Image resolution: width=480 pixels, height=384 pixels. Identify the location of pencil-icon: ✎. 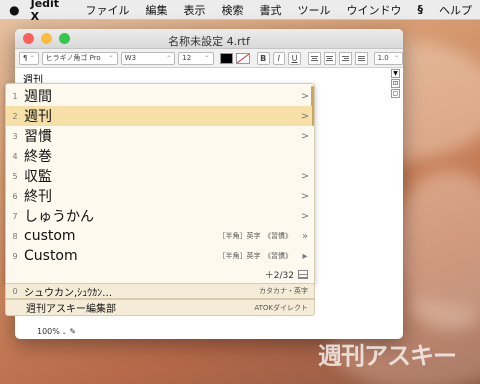
(71, 331).